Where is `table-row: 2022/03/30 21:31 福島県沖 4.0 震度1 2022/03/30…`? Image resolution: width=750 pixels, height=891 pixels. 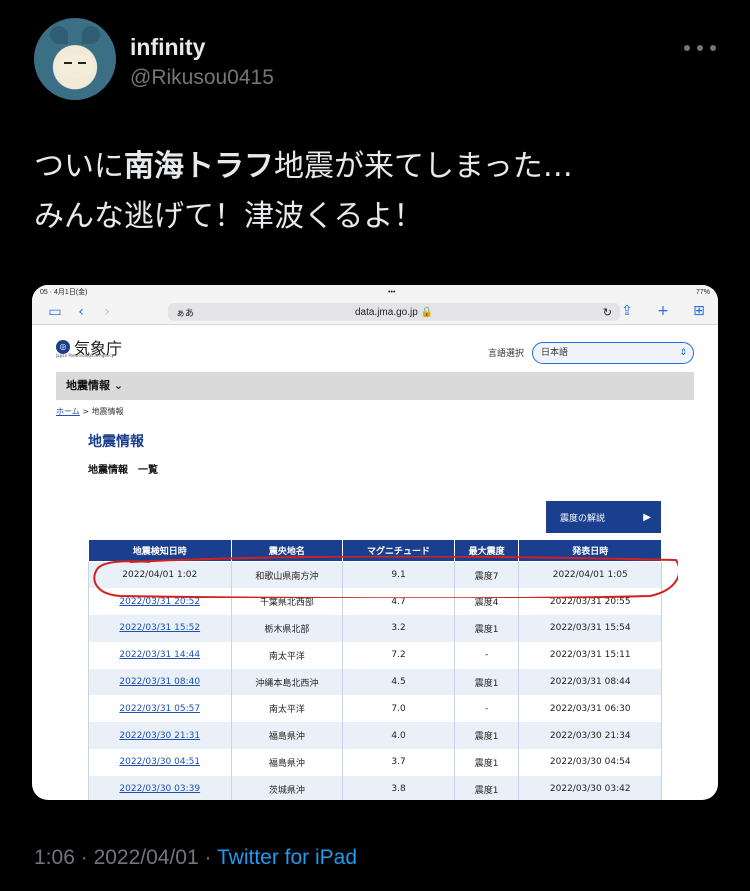
table-row: 2022/03/30 21:31 福島県沖 4.0 震度1 2022/03/30… is located at coordinates (375, 736).